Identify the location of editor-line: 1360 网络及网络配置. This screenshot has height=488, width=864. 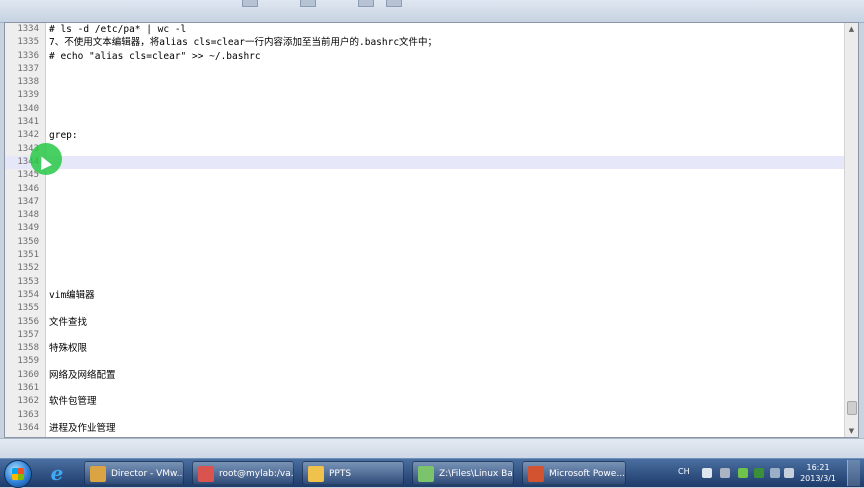
(424, 375).